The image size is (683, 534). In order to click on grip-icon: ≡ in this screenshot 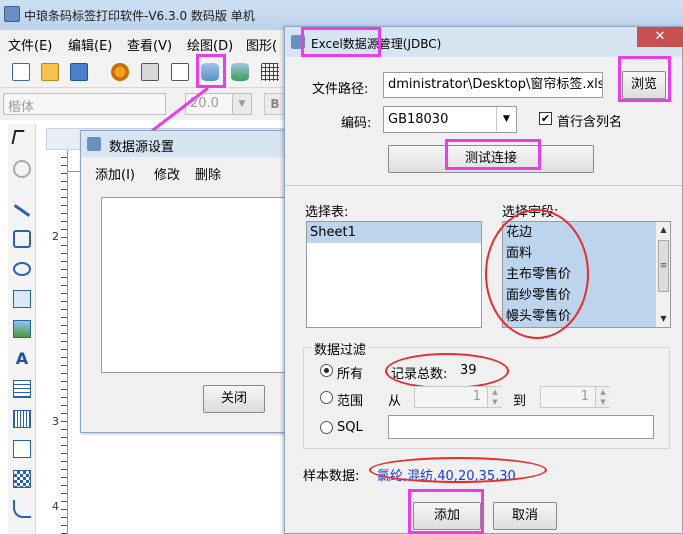, I will do `click(663, 266)`.